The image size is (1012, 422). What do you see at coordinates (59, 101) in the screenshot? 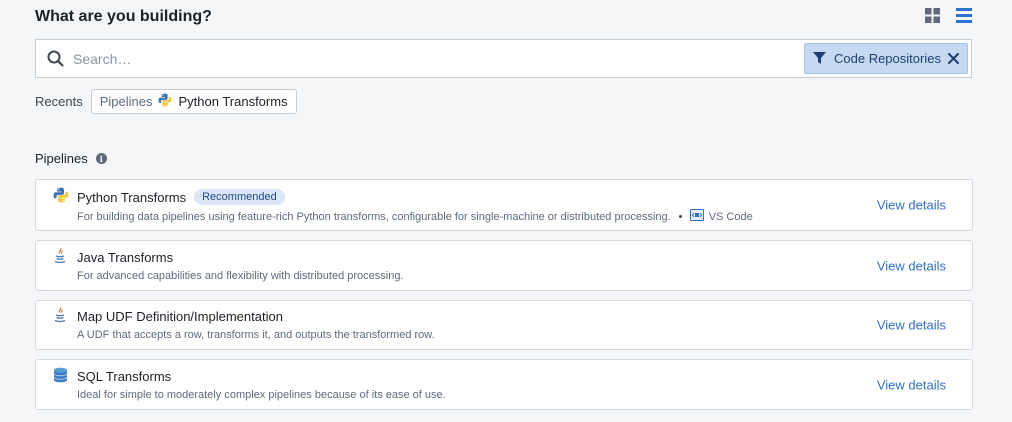
I see `recents-label: Recents` at bounding box center [59, 101].